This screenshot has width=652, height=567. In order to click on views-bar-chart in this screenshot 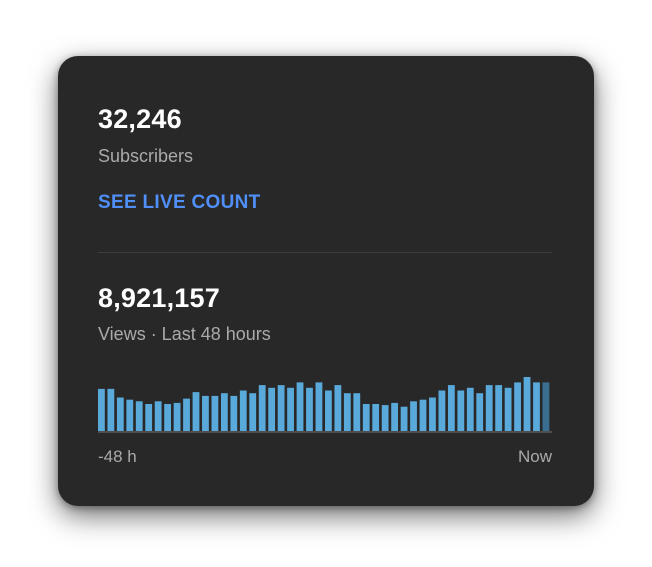, I will do `click(325, 405)`.